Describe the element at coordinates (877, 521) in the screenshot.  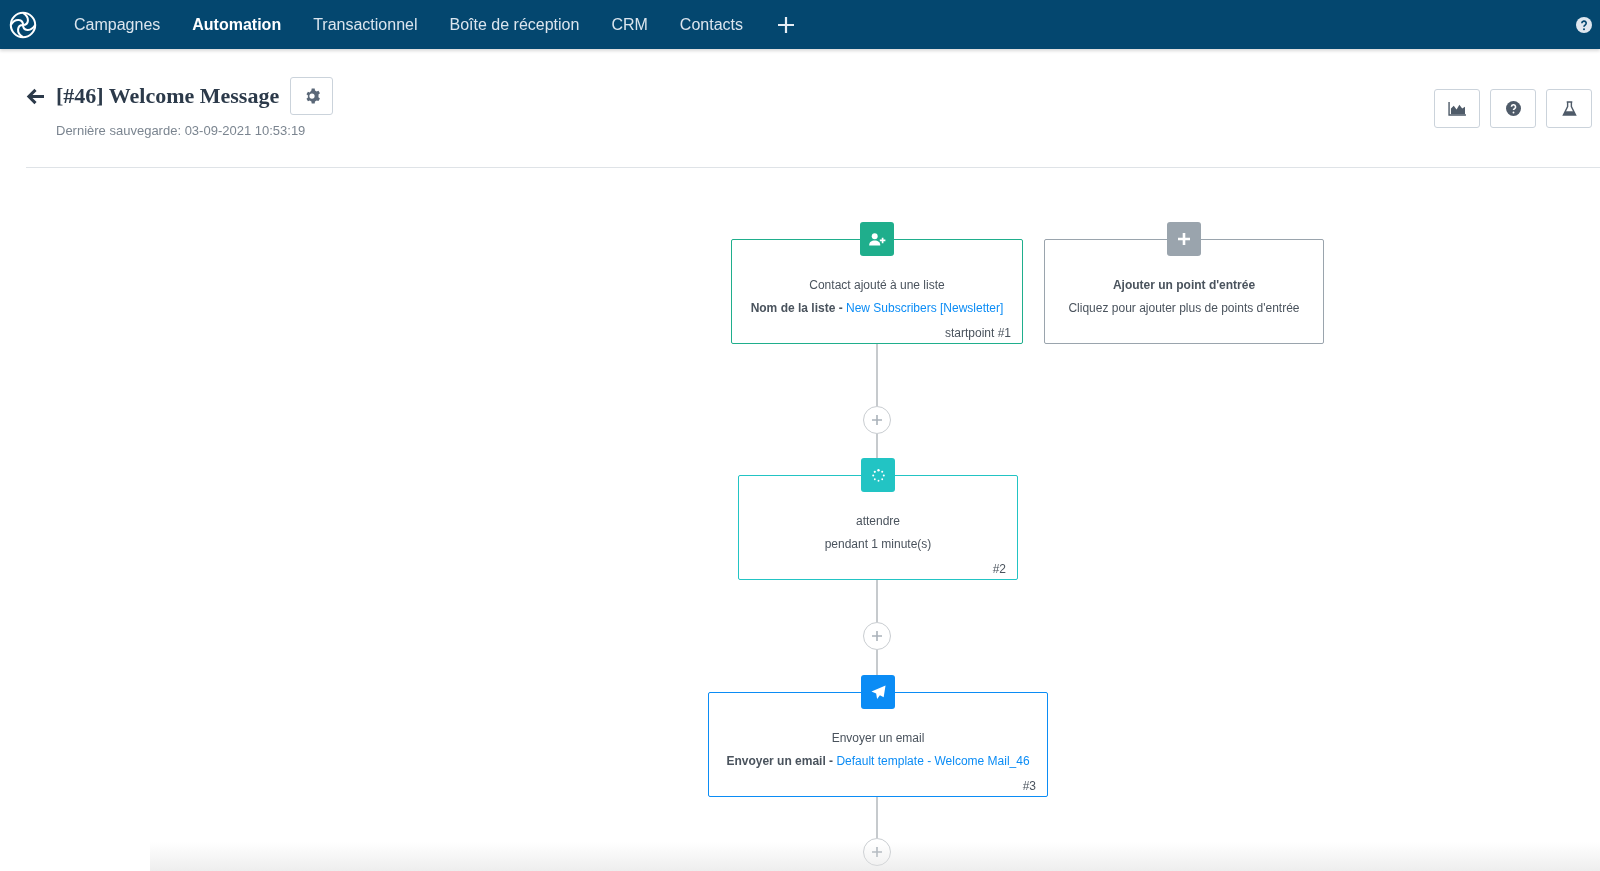
I see `step-title: attendre` at that location.